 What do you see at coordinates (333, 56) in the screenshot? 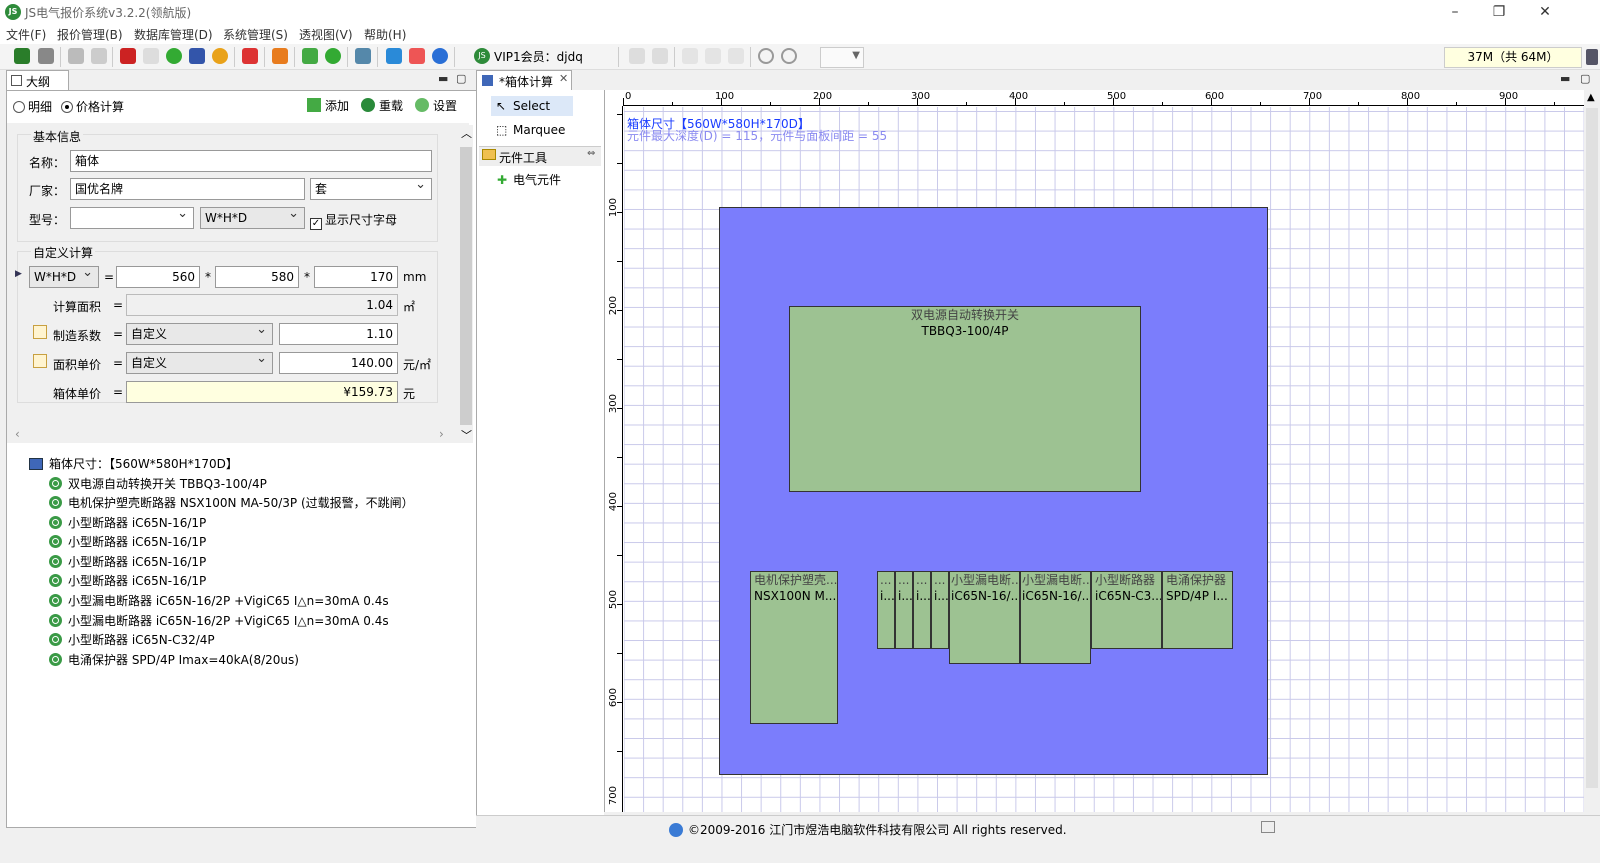
I see `refresh-icon` at bounding box center [333, 56].